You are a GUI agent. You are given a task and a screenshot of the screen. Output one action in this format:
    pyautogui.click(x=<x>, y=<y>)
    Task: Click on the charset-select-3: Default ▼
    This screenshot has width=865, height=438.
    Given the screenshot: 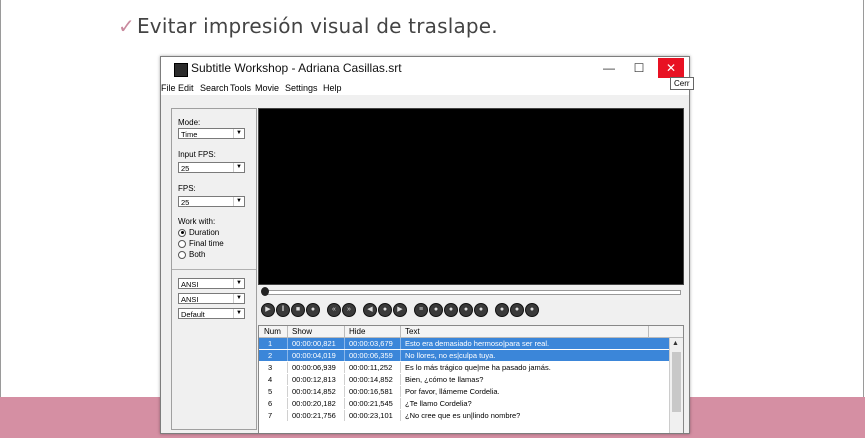 What is the action you would take?
    pyautogui.click(x=211, y=313)
    